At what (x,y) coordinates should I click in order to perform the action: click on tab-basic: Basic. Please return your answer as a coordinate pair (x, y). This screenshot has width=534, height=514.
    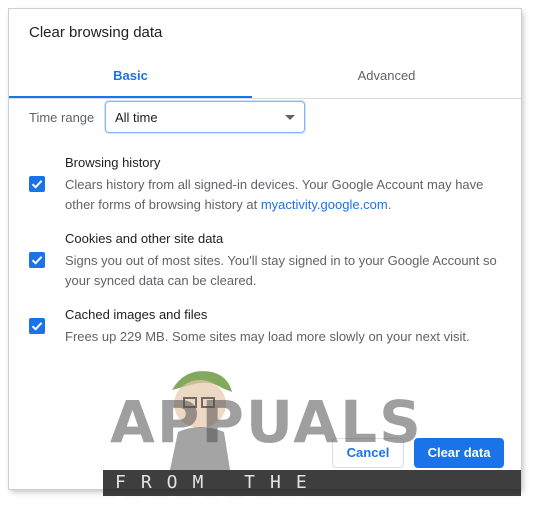
    Looking at the image, I should click on (130, 77).